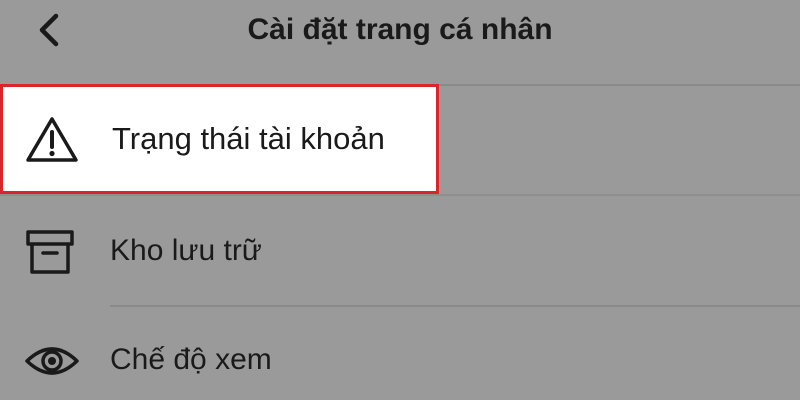 The height and width of the screenshot is (400, 800). What do you see at coordinates (248, 138) in the screenshot?
I see `menu-item-label: Trạng thái tài khoản` at bounding box center [248, 138].